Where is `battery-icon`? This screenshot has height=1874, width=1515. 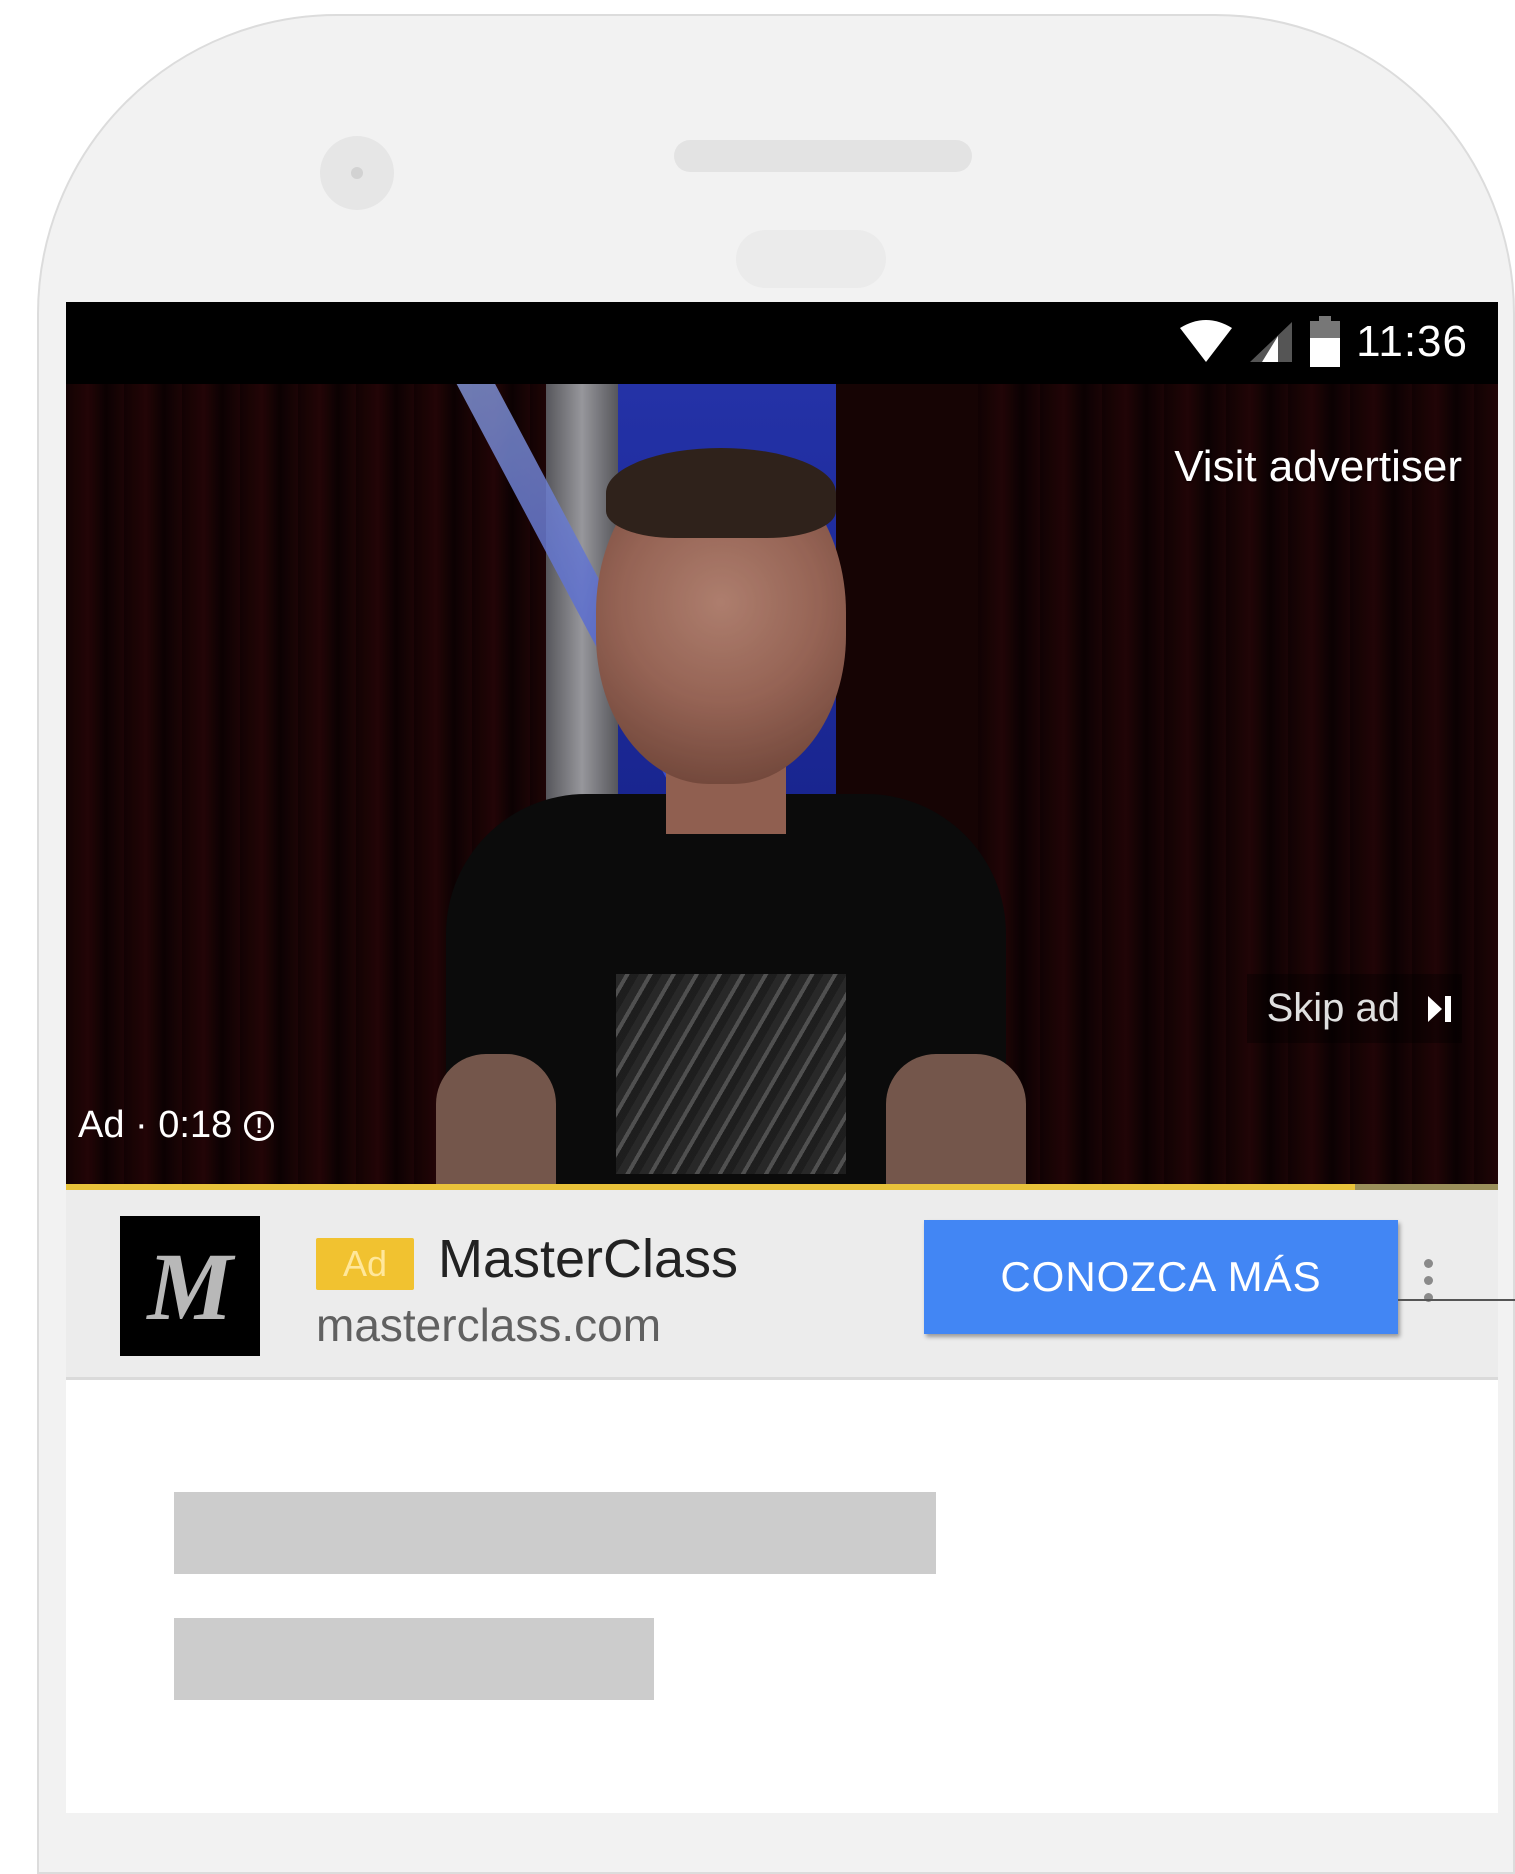 battery-icon is located at coordinates (1325, 341).